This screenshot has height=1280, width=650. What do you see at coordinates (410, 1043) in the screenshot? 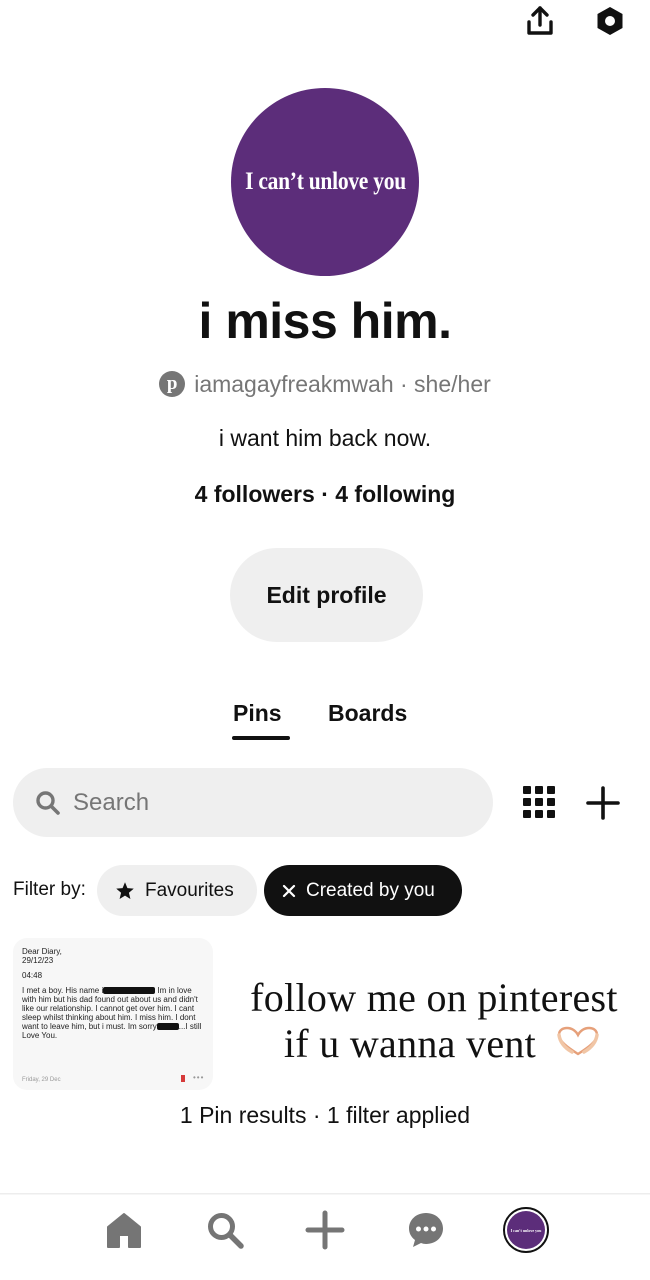
I see `overlay-caption-text: if u wanna vent` at bounding box center [410, 1043].